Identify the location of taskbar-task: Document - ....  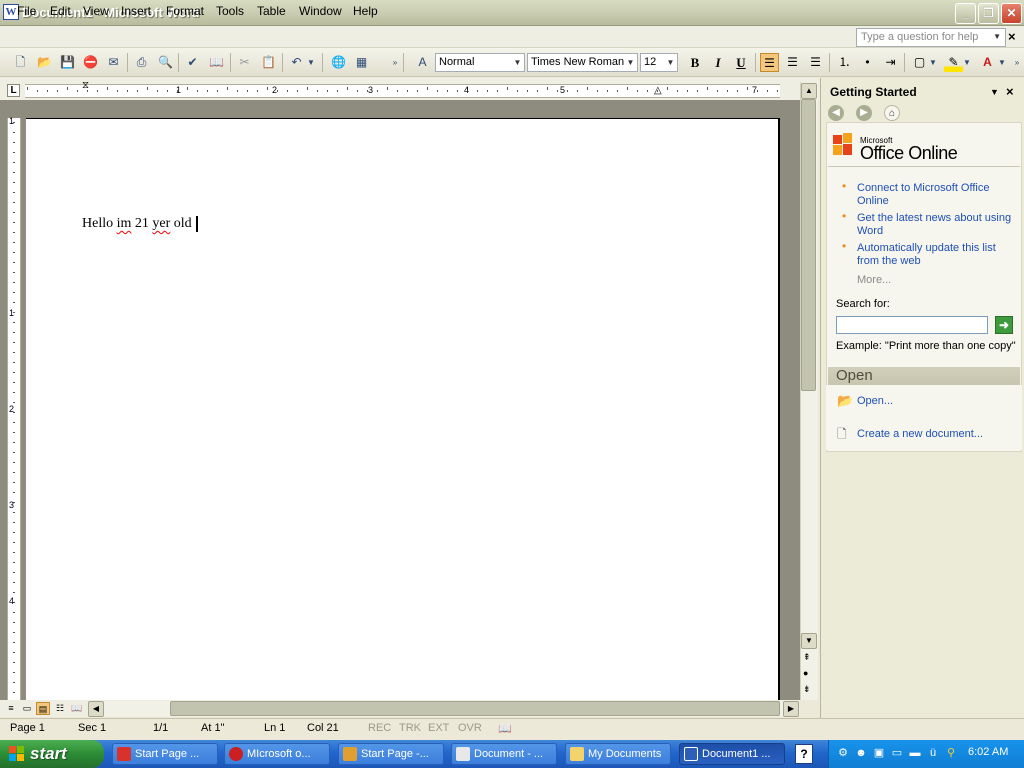
(504, 754).